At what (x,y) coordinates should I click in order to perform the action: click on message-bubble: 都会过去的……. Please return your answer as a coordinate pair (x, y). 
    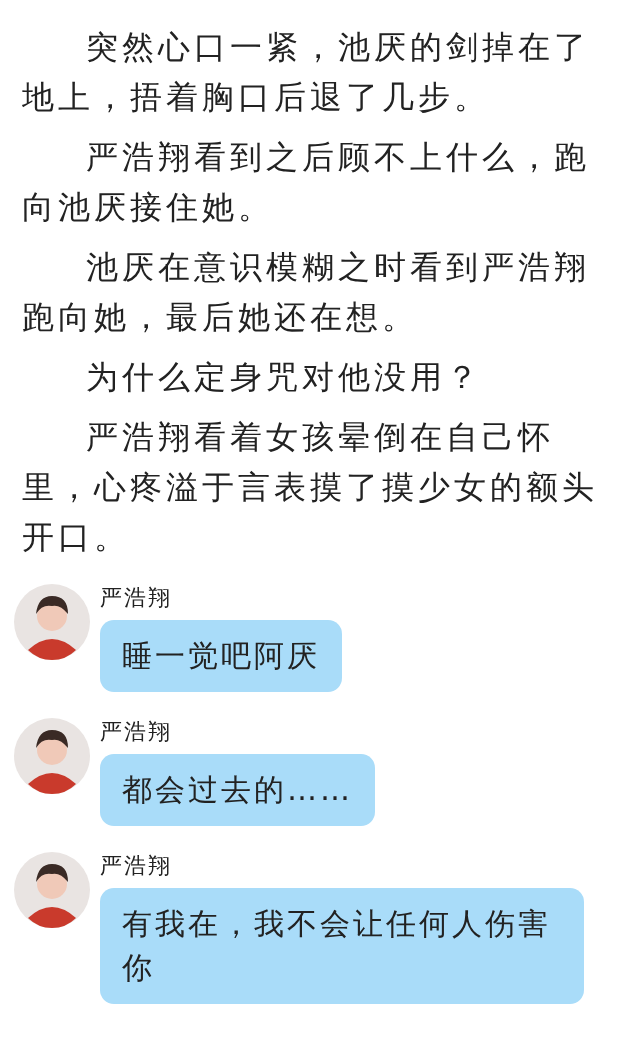
    Looking at the image, I should click on (237, 790).